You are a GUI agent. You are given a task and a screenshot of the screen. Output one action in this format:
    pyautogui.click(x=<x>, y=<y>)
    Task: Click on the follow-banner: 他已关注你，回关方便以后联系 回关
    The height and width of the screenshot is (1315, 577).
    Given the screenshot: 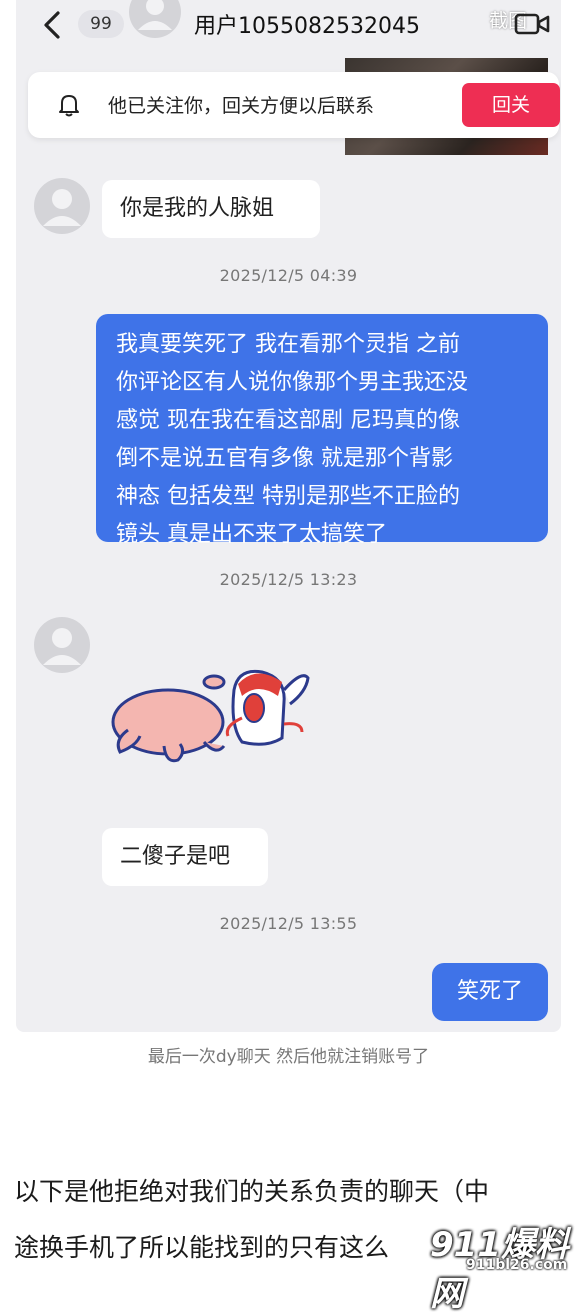 What is the action you would take?
    pyautogui.click(x=294, y=105)
    